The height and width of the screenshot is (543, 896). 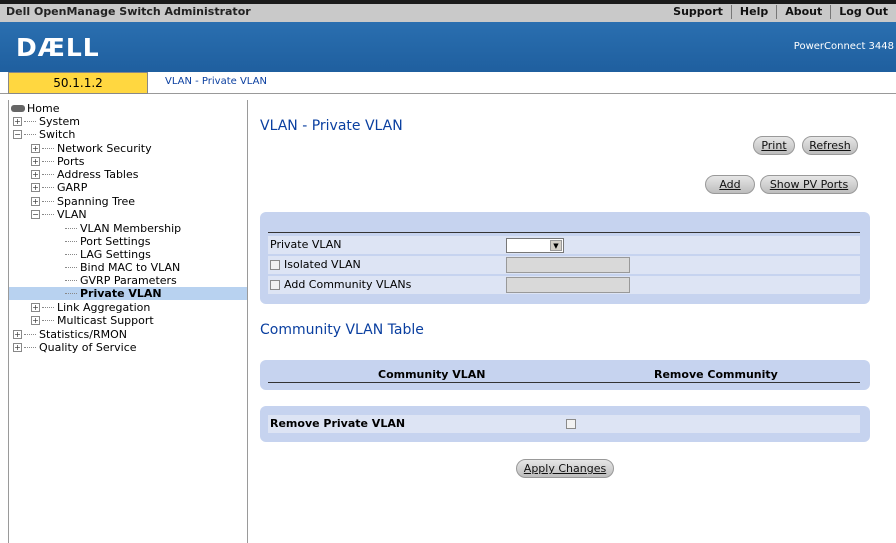 What do you see at coordinates (331, 126) in the screenshot?
I see `page-title: VLAN - Private VLAN` at bounding box center [331, 126].